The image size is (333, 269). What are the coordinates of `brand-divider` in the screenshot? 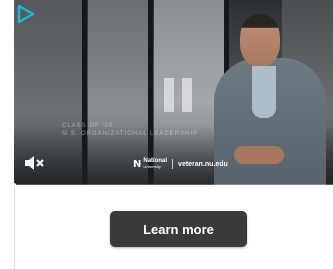 It's located at (173, 164).